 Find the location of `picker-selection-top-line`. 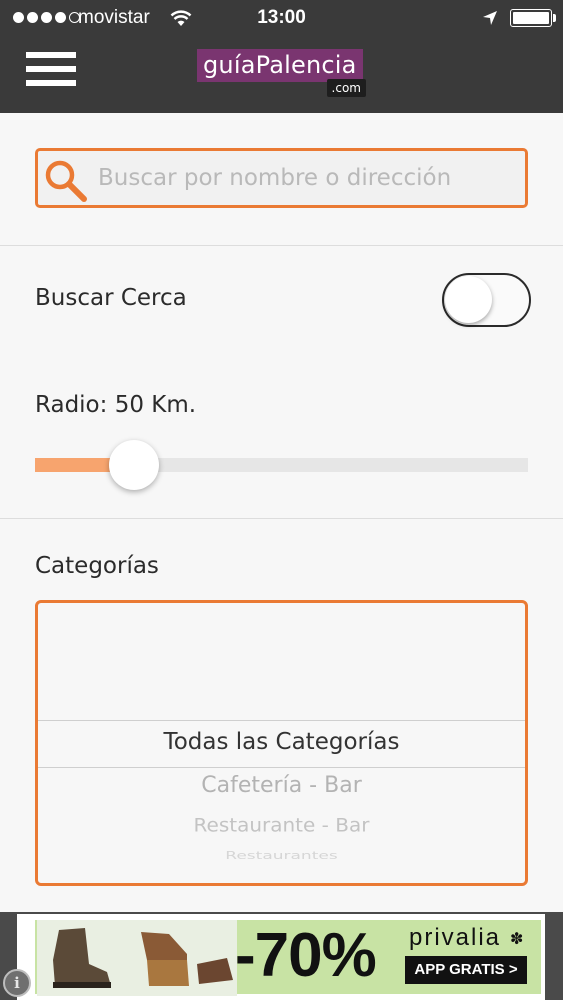

picker-selection-top-line is located at coordinates (281, 720).